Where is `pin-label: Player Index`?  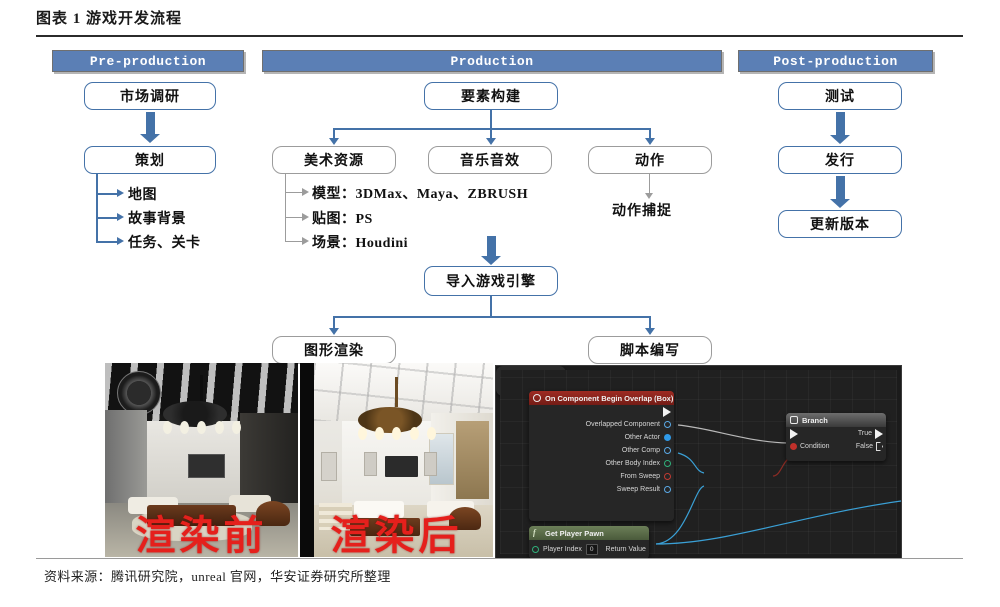
pin-label: Player Index is located at coordinates (562, 549).